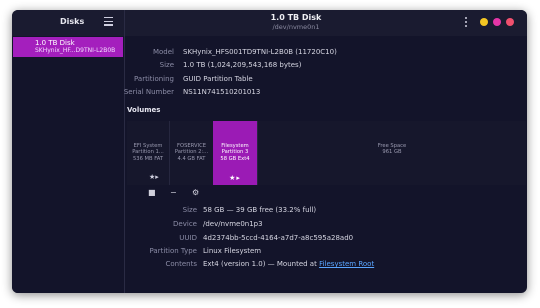 The image size is (540, 308). What do you see at coordinates (242, 65) in the screenshot?
I see `size-value: 1.0 TB (1,024,209,543,168 bytes)` at bounding box center [242, 65].